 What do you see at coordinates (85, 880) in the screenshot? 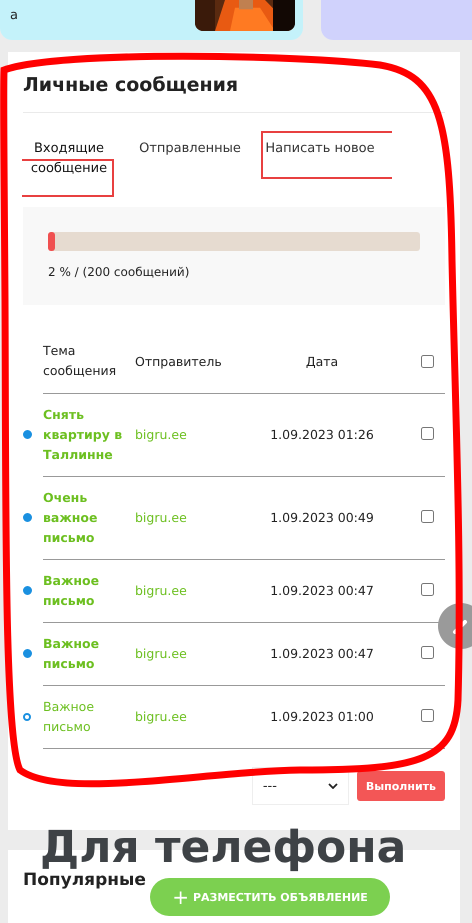
I see `section-title: Популярные` at bounding box center [85, 880].